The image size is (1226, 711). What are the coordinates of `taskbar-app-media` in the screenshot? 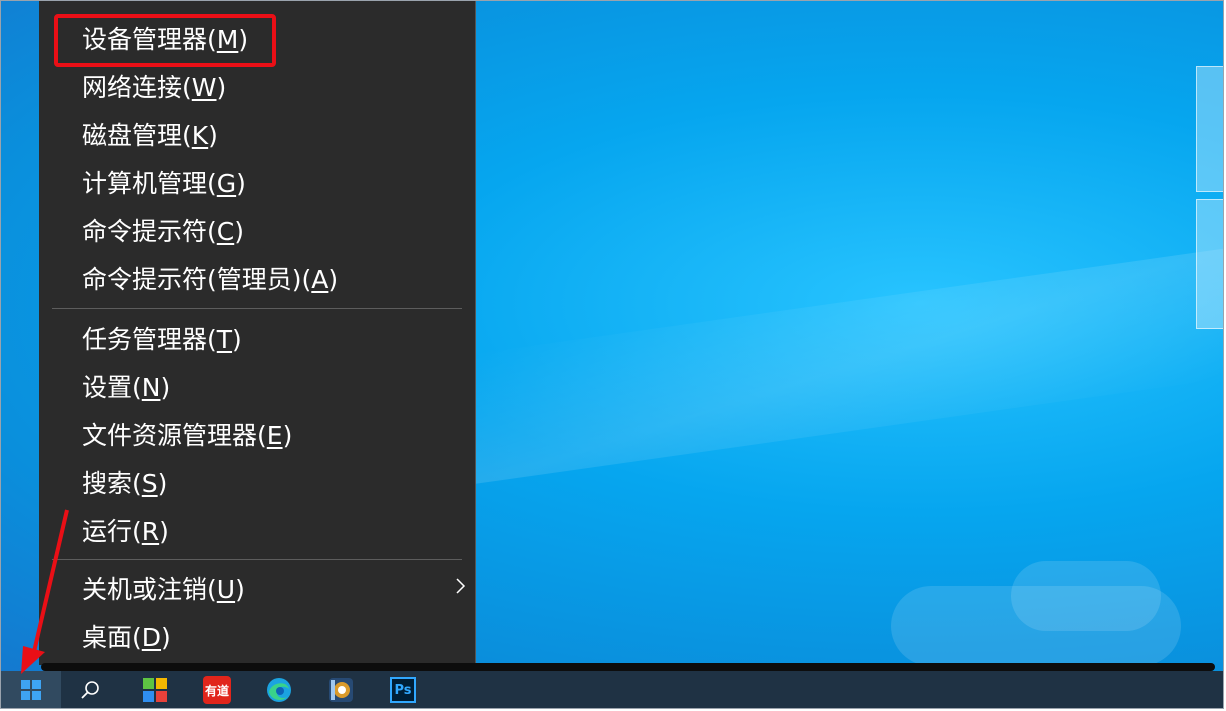 It's located at (341, 689).